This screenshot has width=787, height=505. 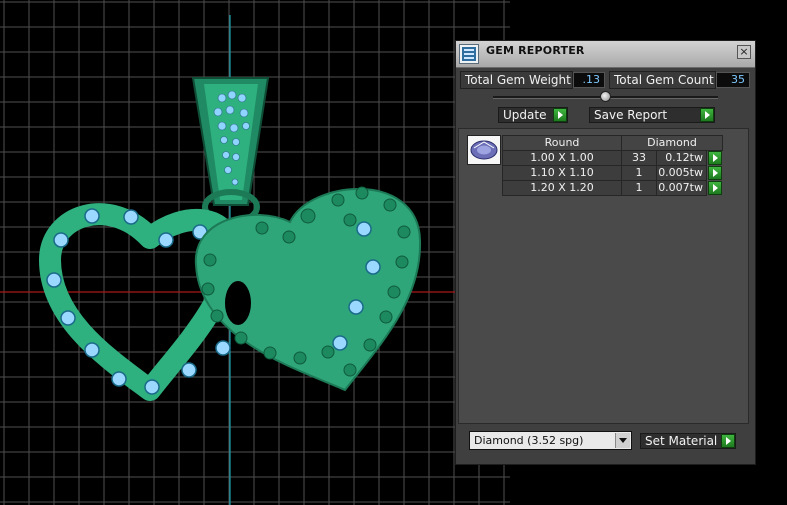 I want to click on total-gem-weight-value: .13, so click(x=589, y=80).